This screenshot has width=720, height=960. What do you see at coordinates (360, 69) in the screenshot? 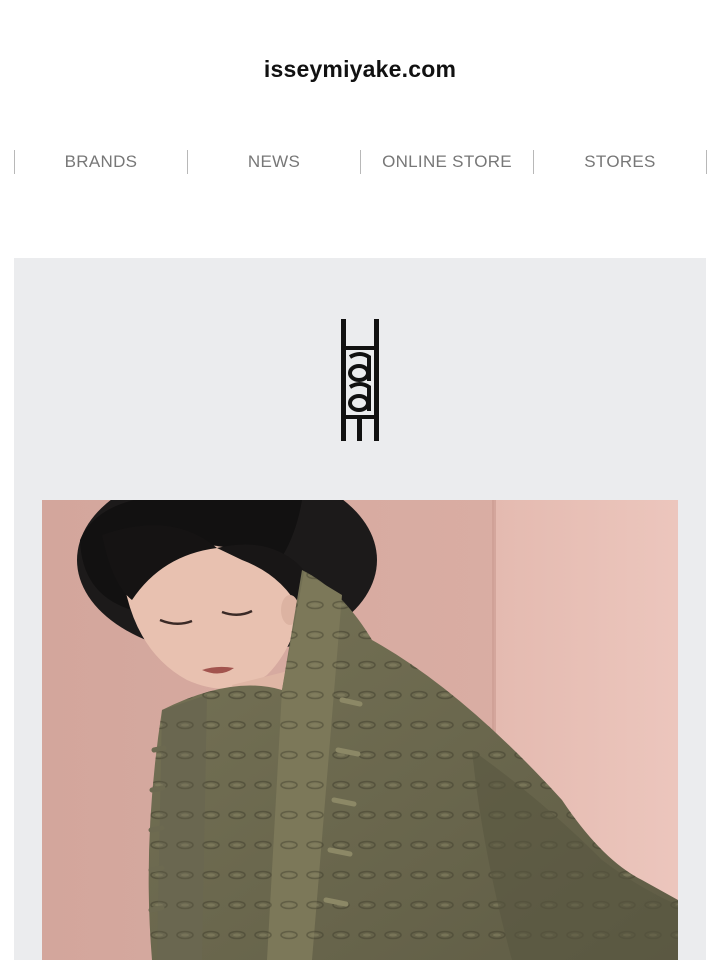
I see `site-title-link: isseymiyake.com` at bounding box center [360, 69].